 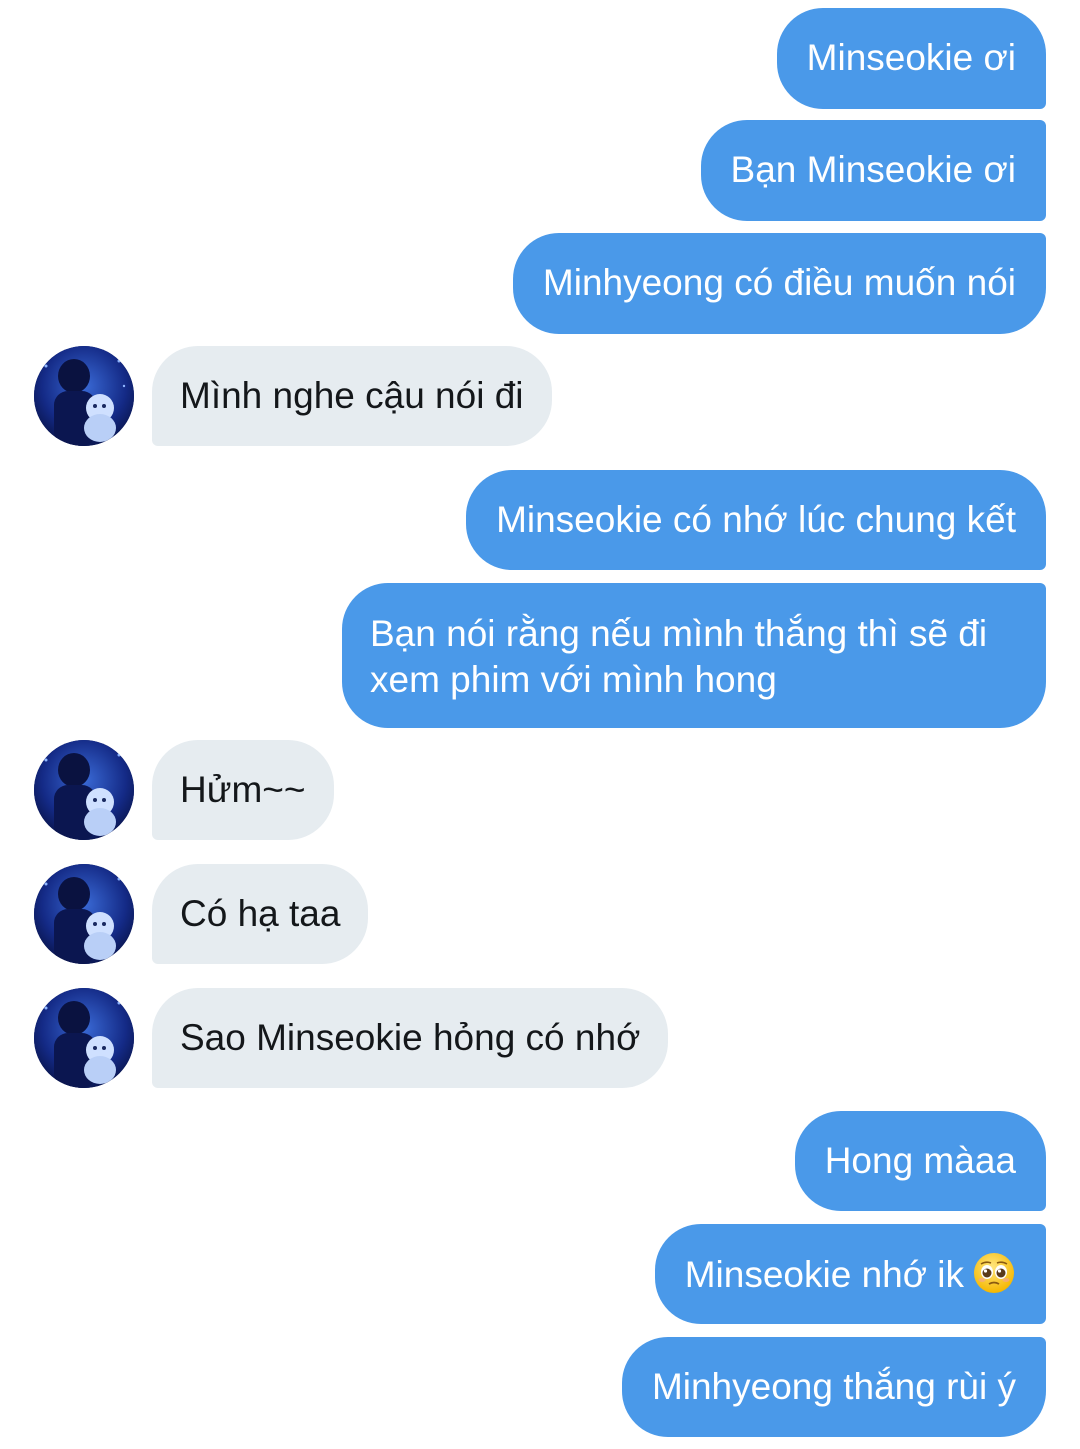 I want to click on message-text: Mình nghe cậu nói đi, so click(x=352, y=395).